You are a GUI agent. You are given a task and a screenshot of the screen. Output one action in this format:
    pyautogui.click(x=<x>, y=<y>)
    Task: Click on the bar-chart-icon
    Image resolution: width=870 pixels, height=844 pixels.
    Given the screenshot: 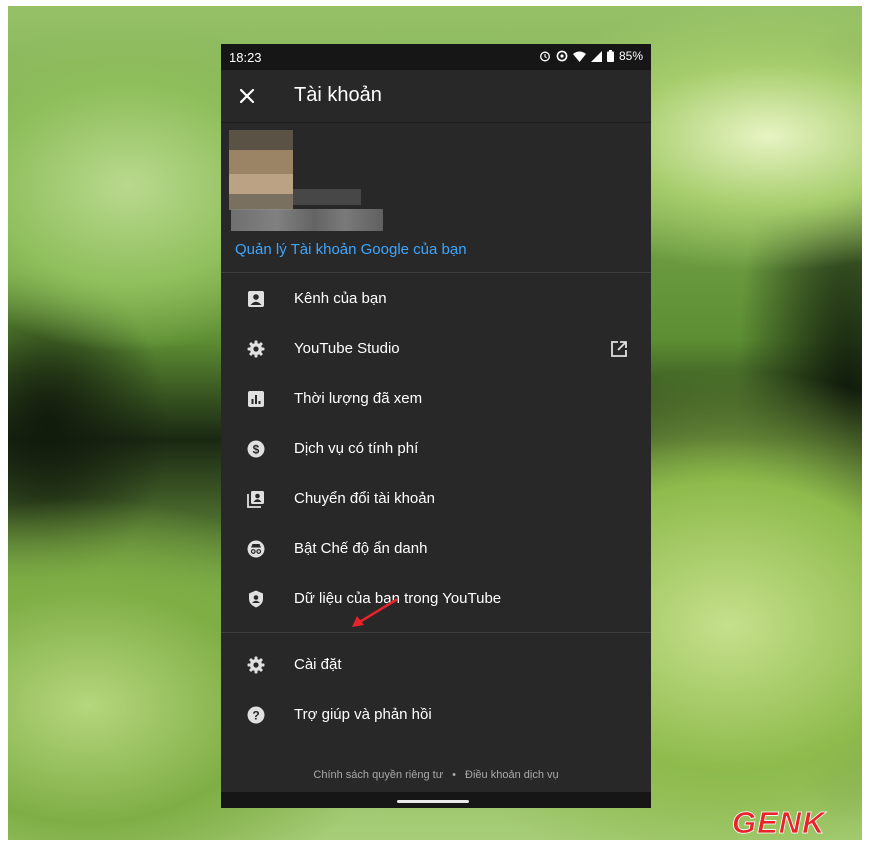 What is the action you would take?
    pyautogui.click(x=256, y=399)
    